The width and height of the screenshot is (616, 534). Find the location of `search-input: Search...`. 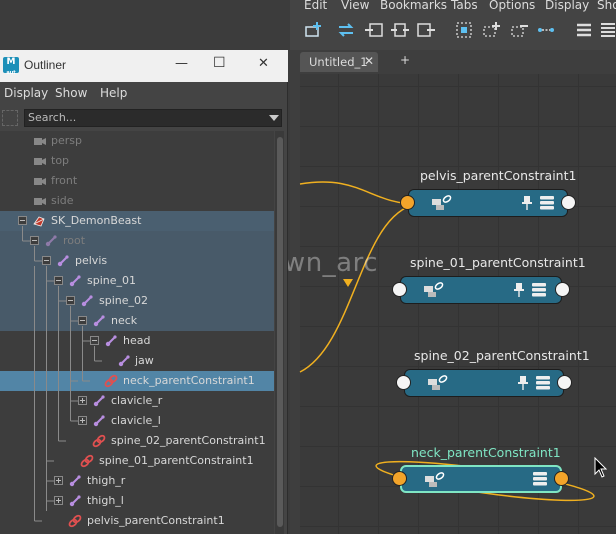

search-input: Search... is located at coordinates (52, 117).